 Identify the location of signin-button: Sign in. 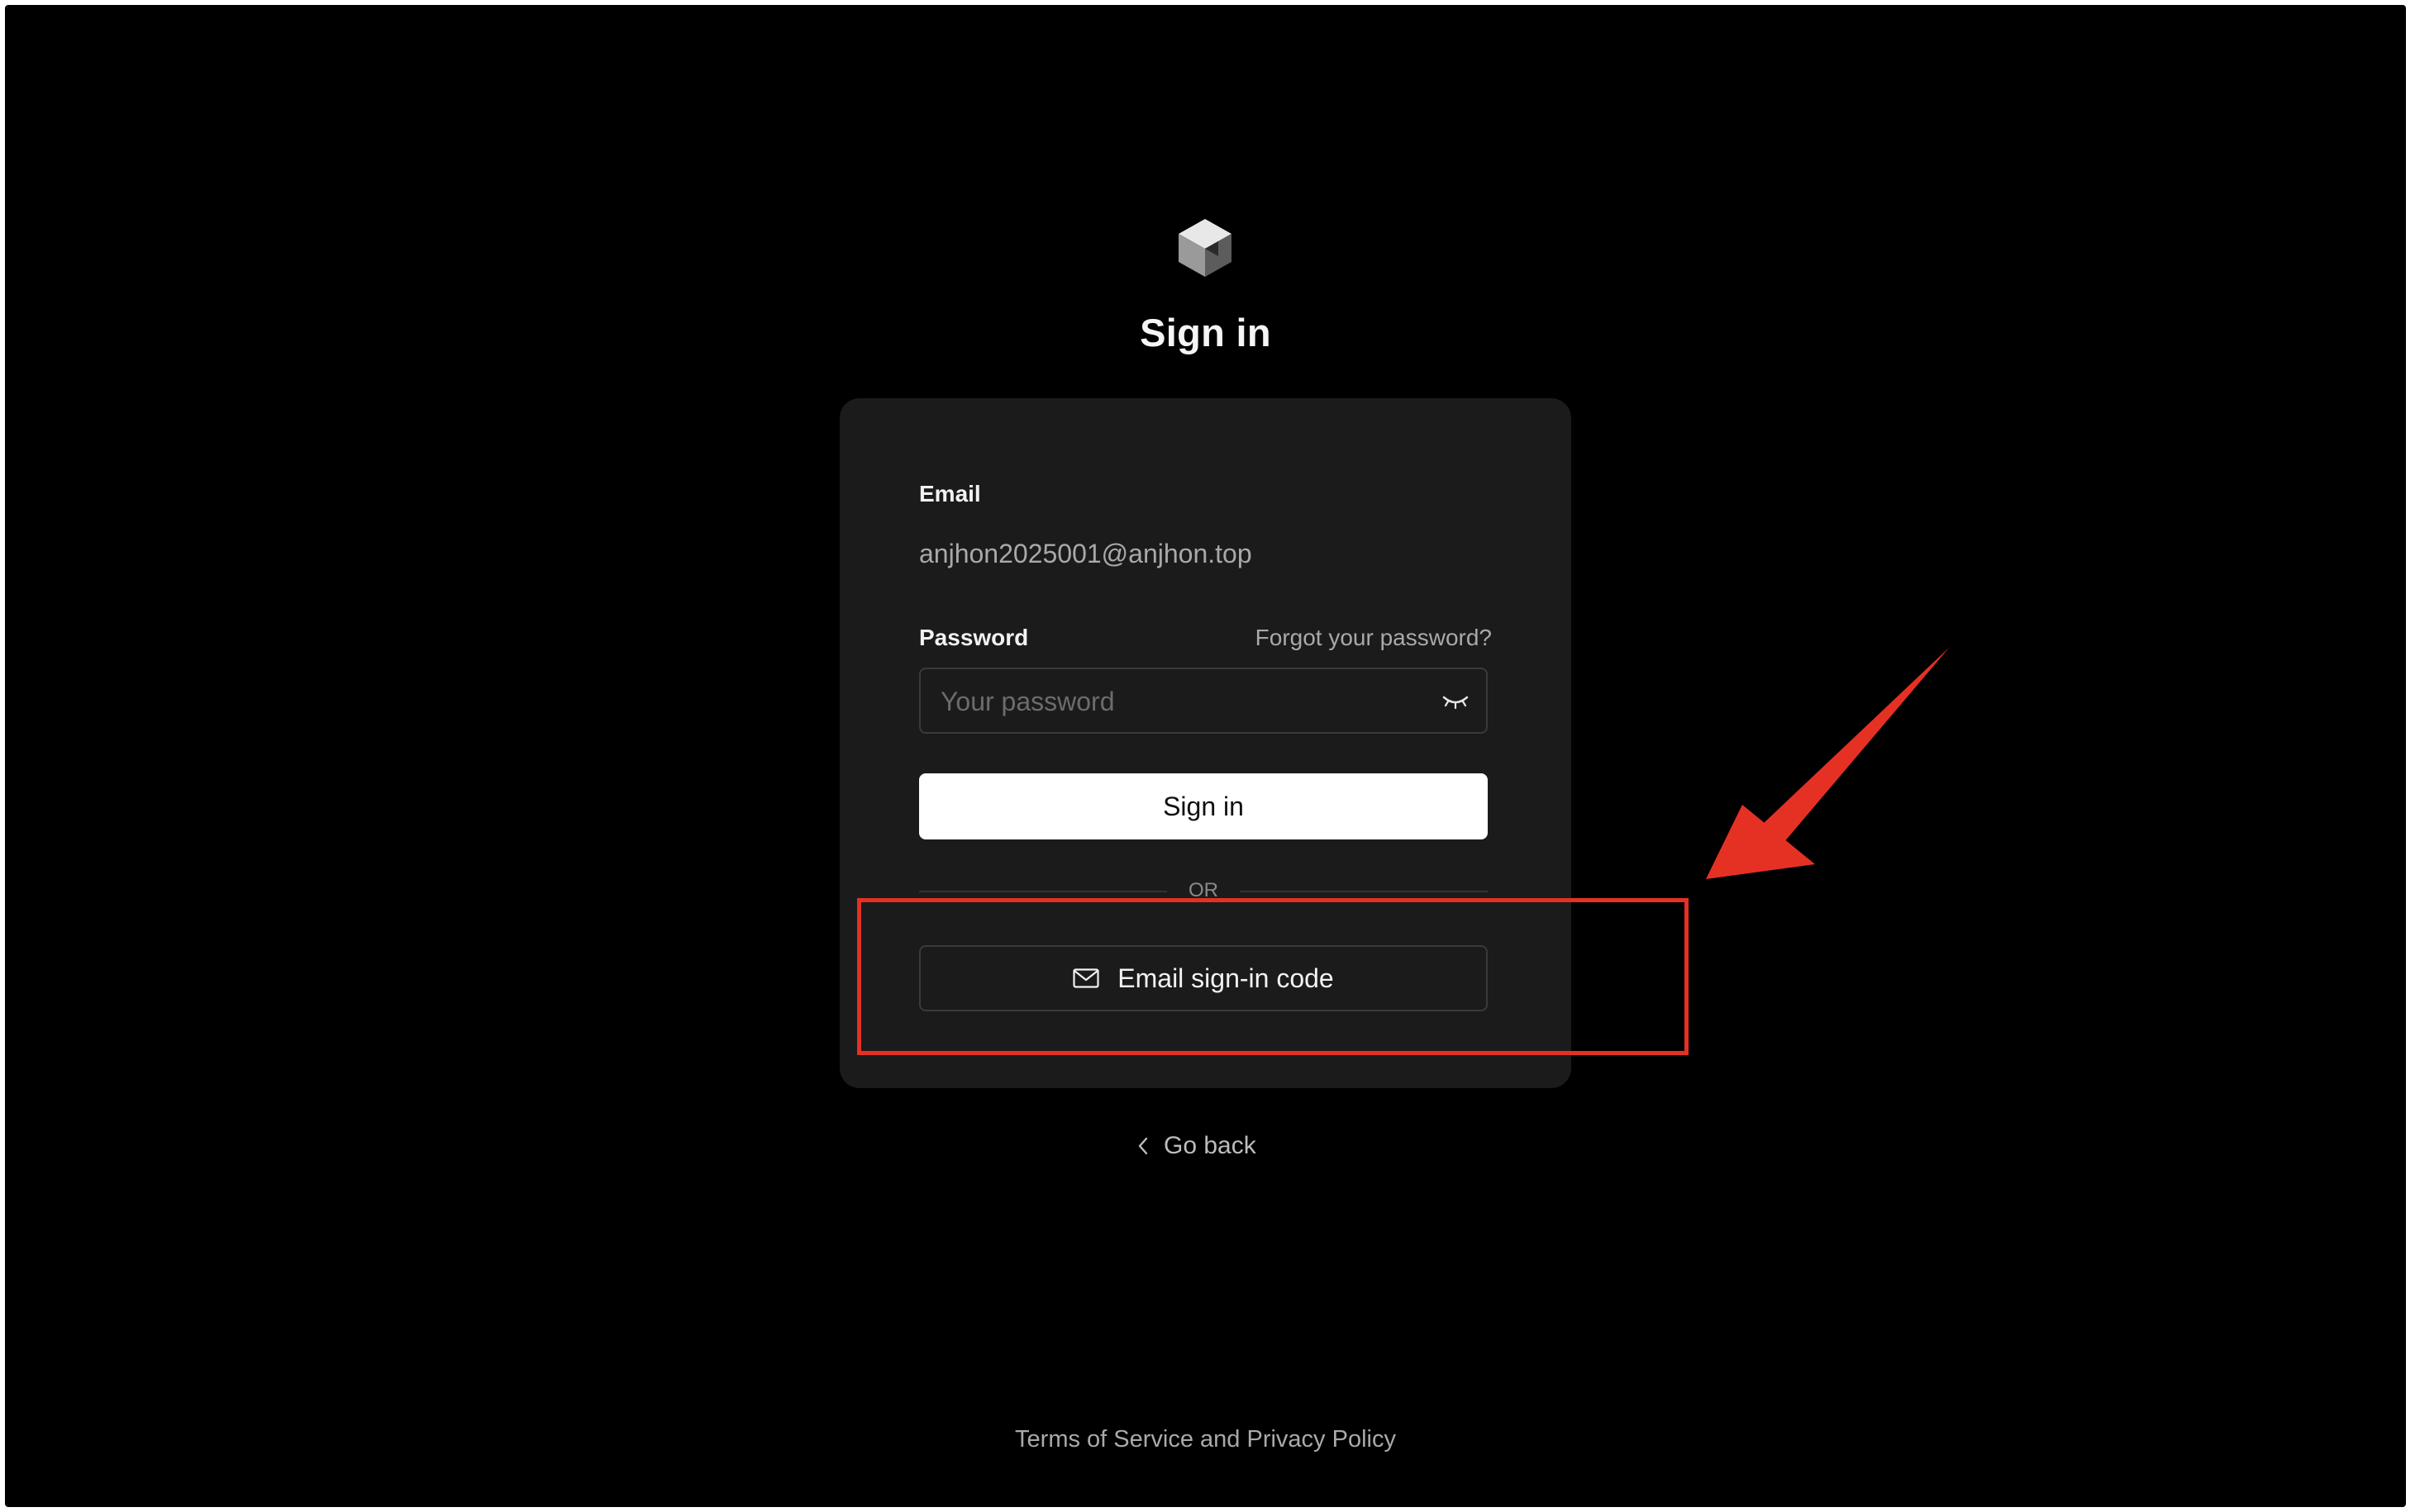
(1203, 806).